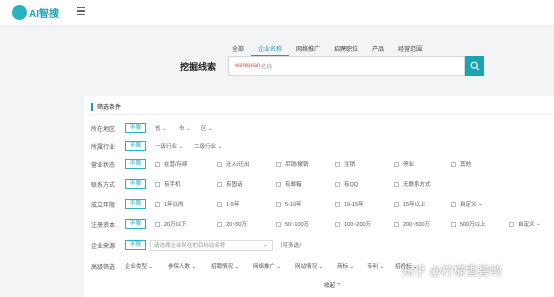 This screenshot has height=297, width=554. Describe the element at coordinates (103, 165) in the screenshot. I see `filter-label: 营业状态` at that location.